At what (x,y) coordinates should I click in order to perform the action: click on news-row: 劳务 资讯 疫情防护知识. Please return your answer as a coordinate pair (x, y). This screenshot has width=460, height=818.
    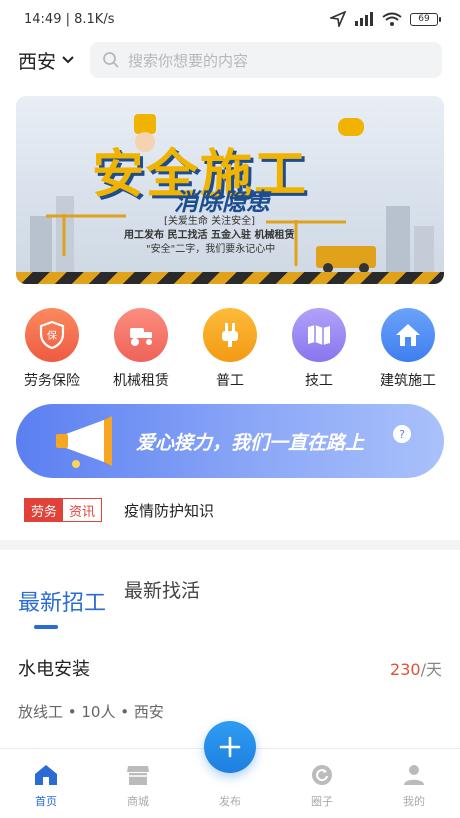
    Looking at the image, I should click on (230, 510).